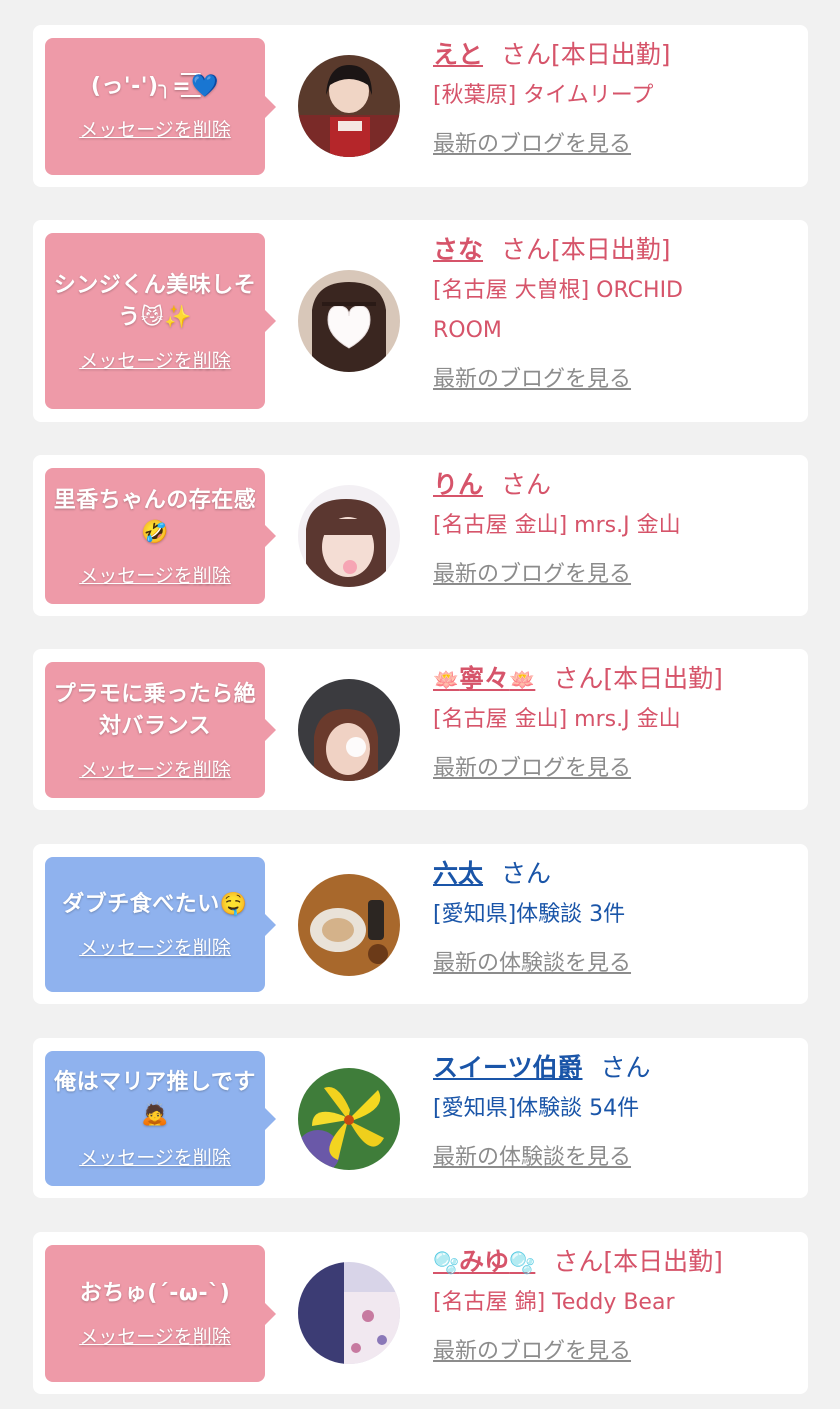 The height and width of the screenshot is (1409, 840). Describe the element at coordinates (155, 301) in the screenshot. I see `message-text: シンジくん美味しそう😼✨` at that location.